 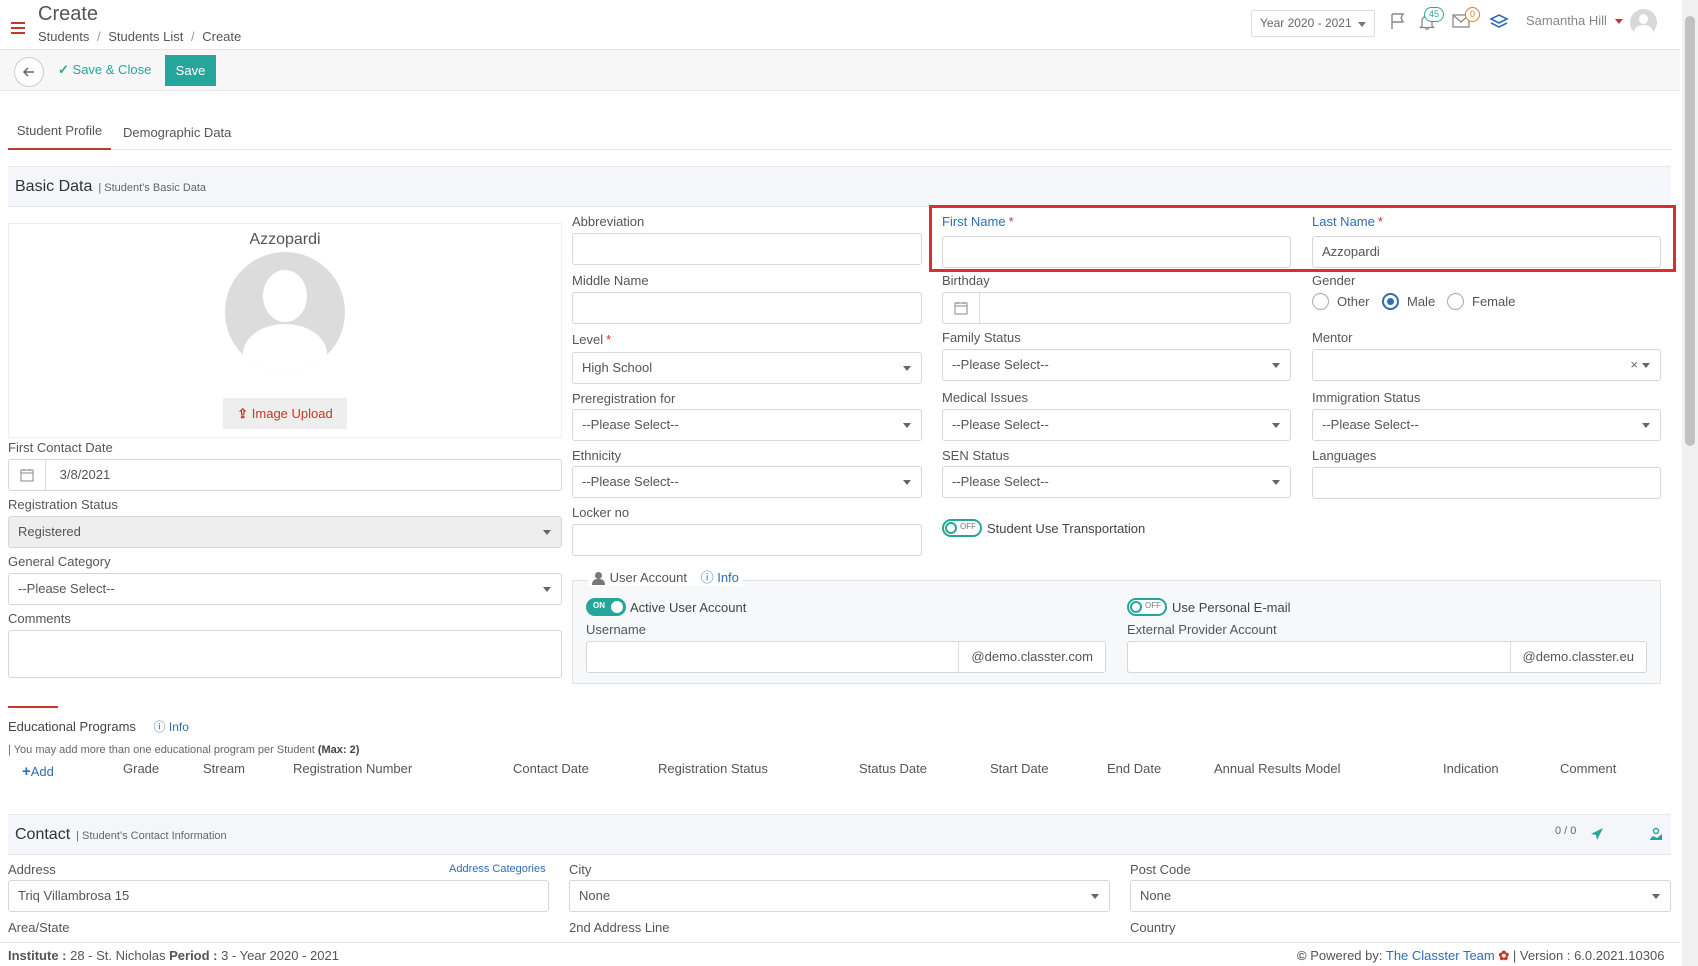 What do you see at coordinates (1116, 365) in the screenshot?
I see `family-status-select: --Please Select--` at bounding box center [1116, 365].